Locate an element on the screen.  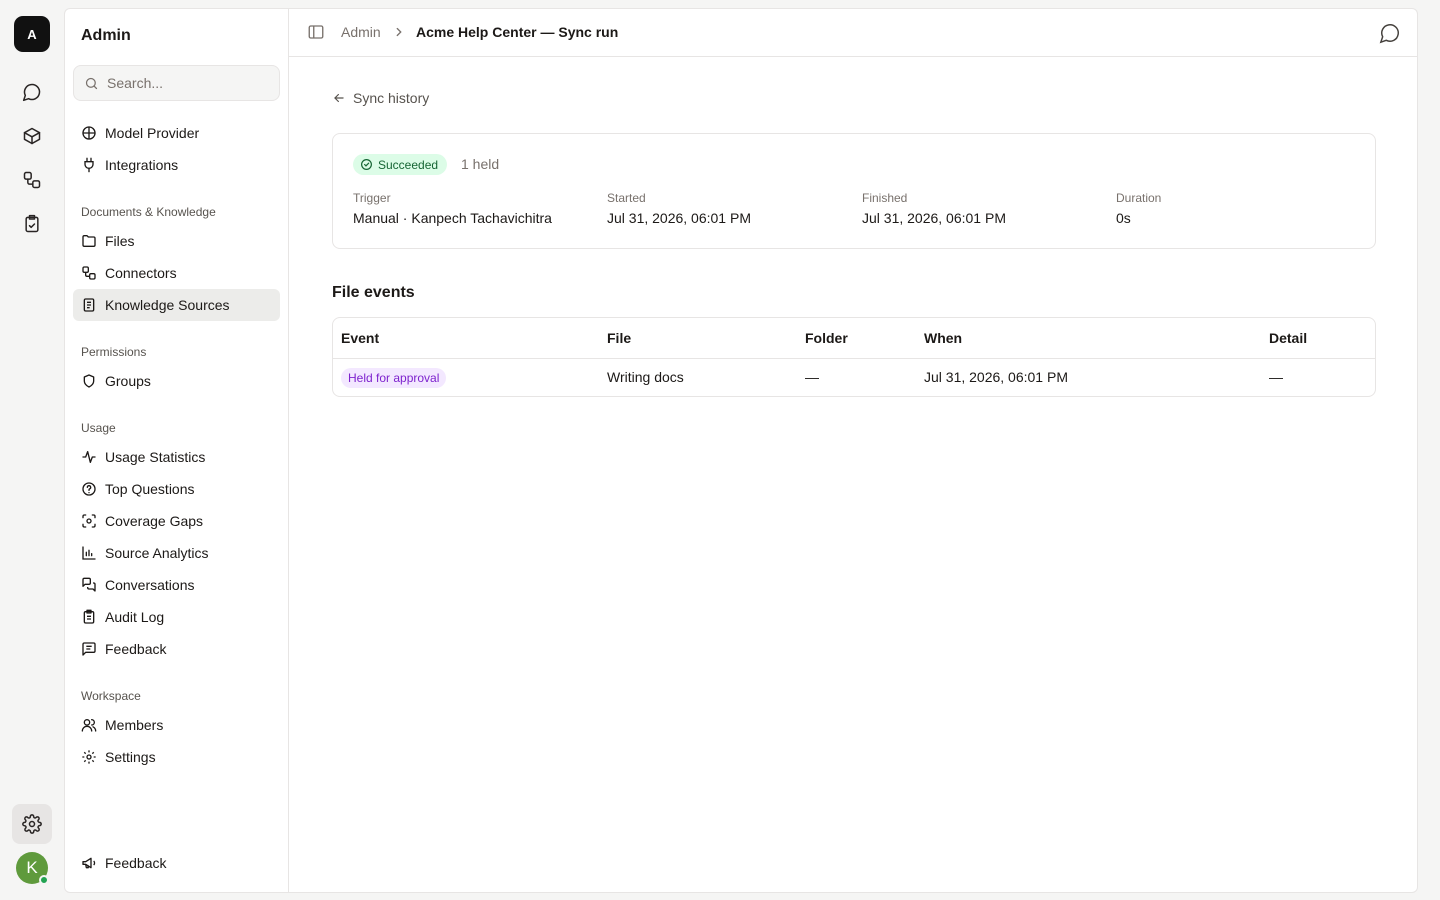
back-to-sync-history-link: Sync history is located at coordinates (380, 98).